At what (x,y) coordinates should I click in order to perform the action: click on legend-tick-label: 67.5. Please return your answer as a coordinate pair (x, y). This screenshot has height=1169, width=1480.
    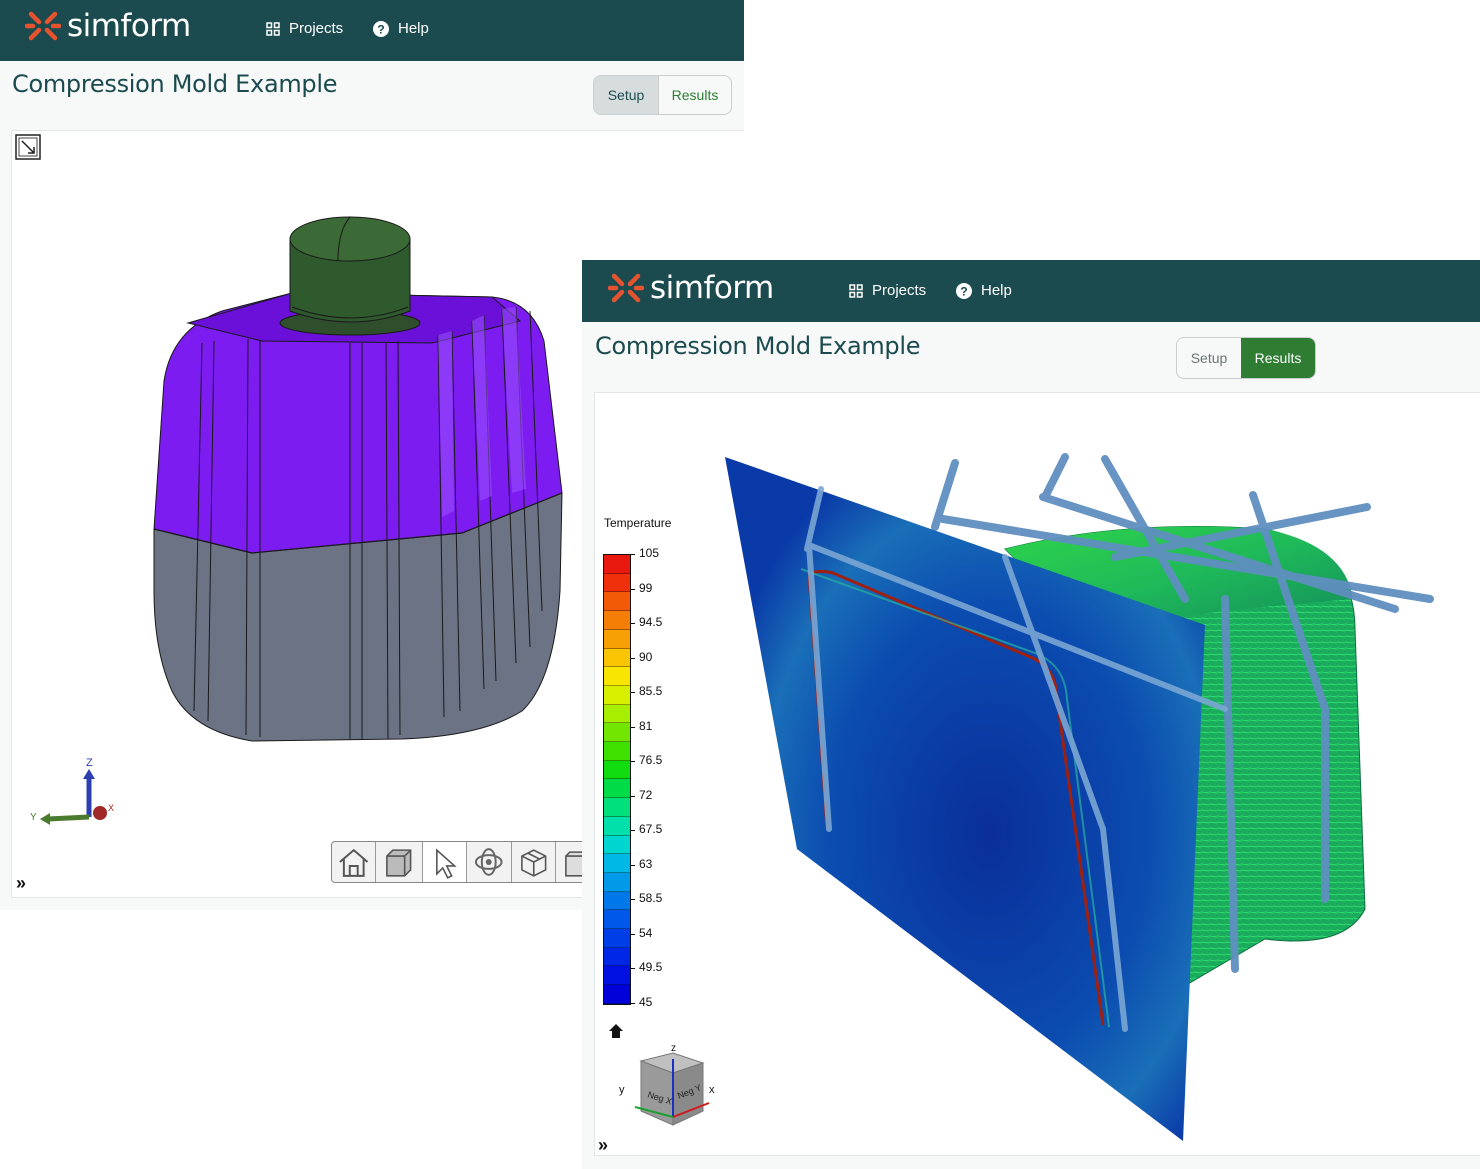
    Looking at the image, I should click on (651, 829).